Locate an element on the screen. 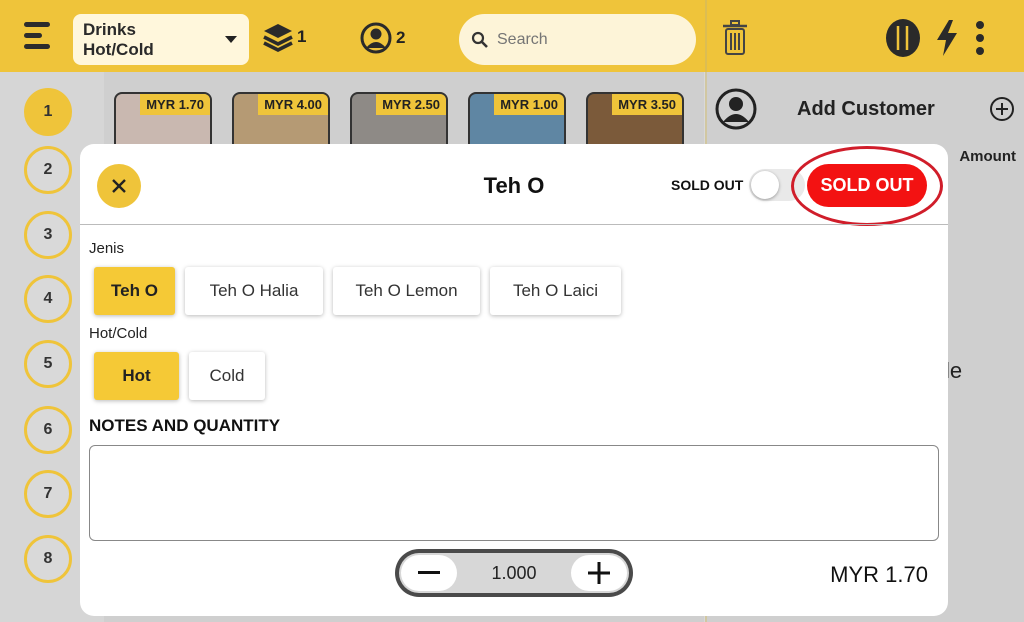 Image resolution: width=1024 pixels, height=622 pixels. toggle-knob is located at coordinates (765, 185).